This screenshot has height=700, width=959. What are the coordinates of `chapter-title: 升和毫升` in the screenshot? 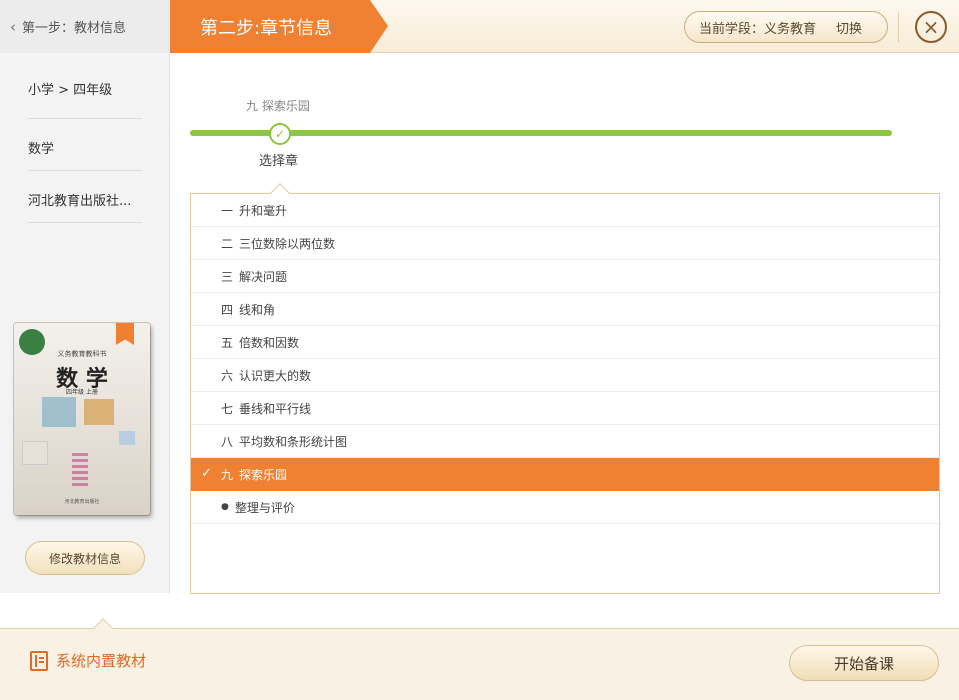 It's located at (263, 210).